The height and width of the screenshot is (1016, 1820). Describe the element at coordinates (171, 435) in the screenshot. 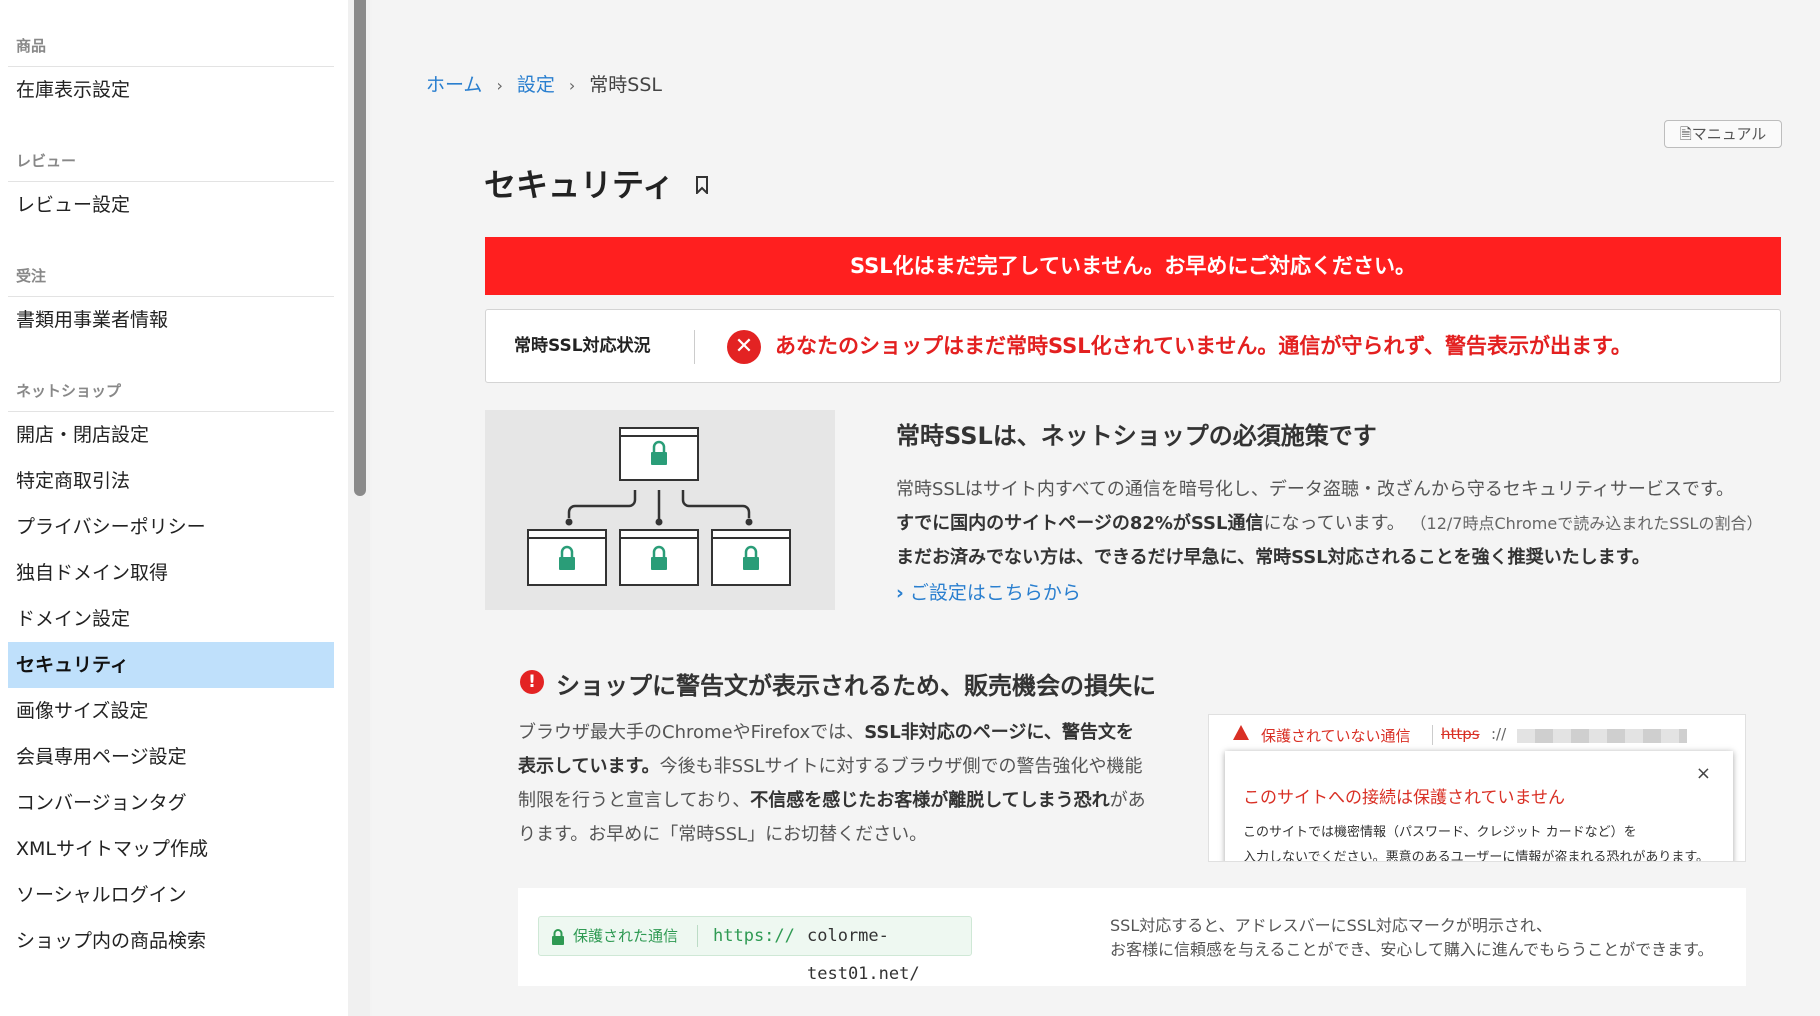

I see `sidebar-item-open-close: 開店・閉店設定` at that location.